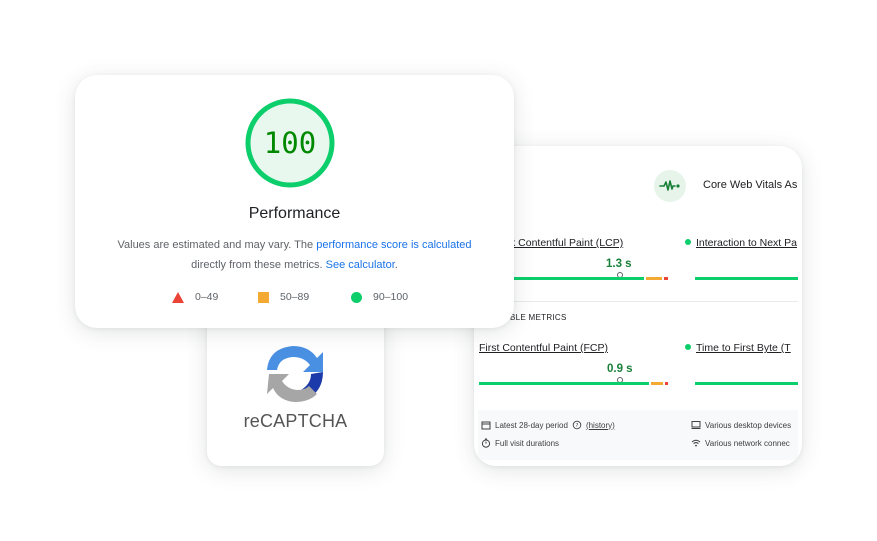  I want to click on legend-needs-improvement: 50–89, so click(283, 297).